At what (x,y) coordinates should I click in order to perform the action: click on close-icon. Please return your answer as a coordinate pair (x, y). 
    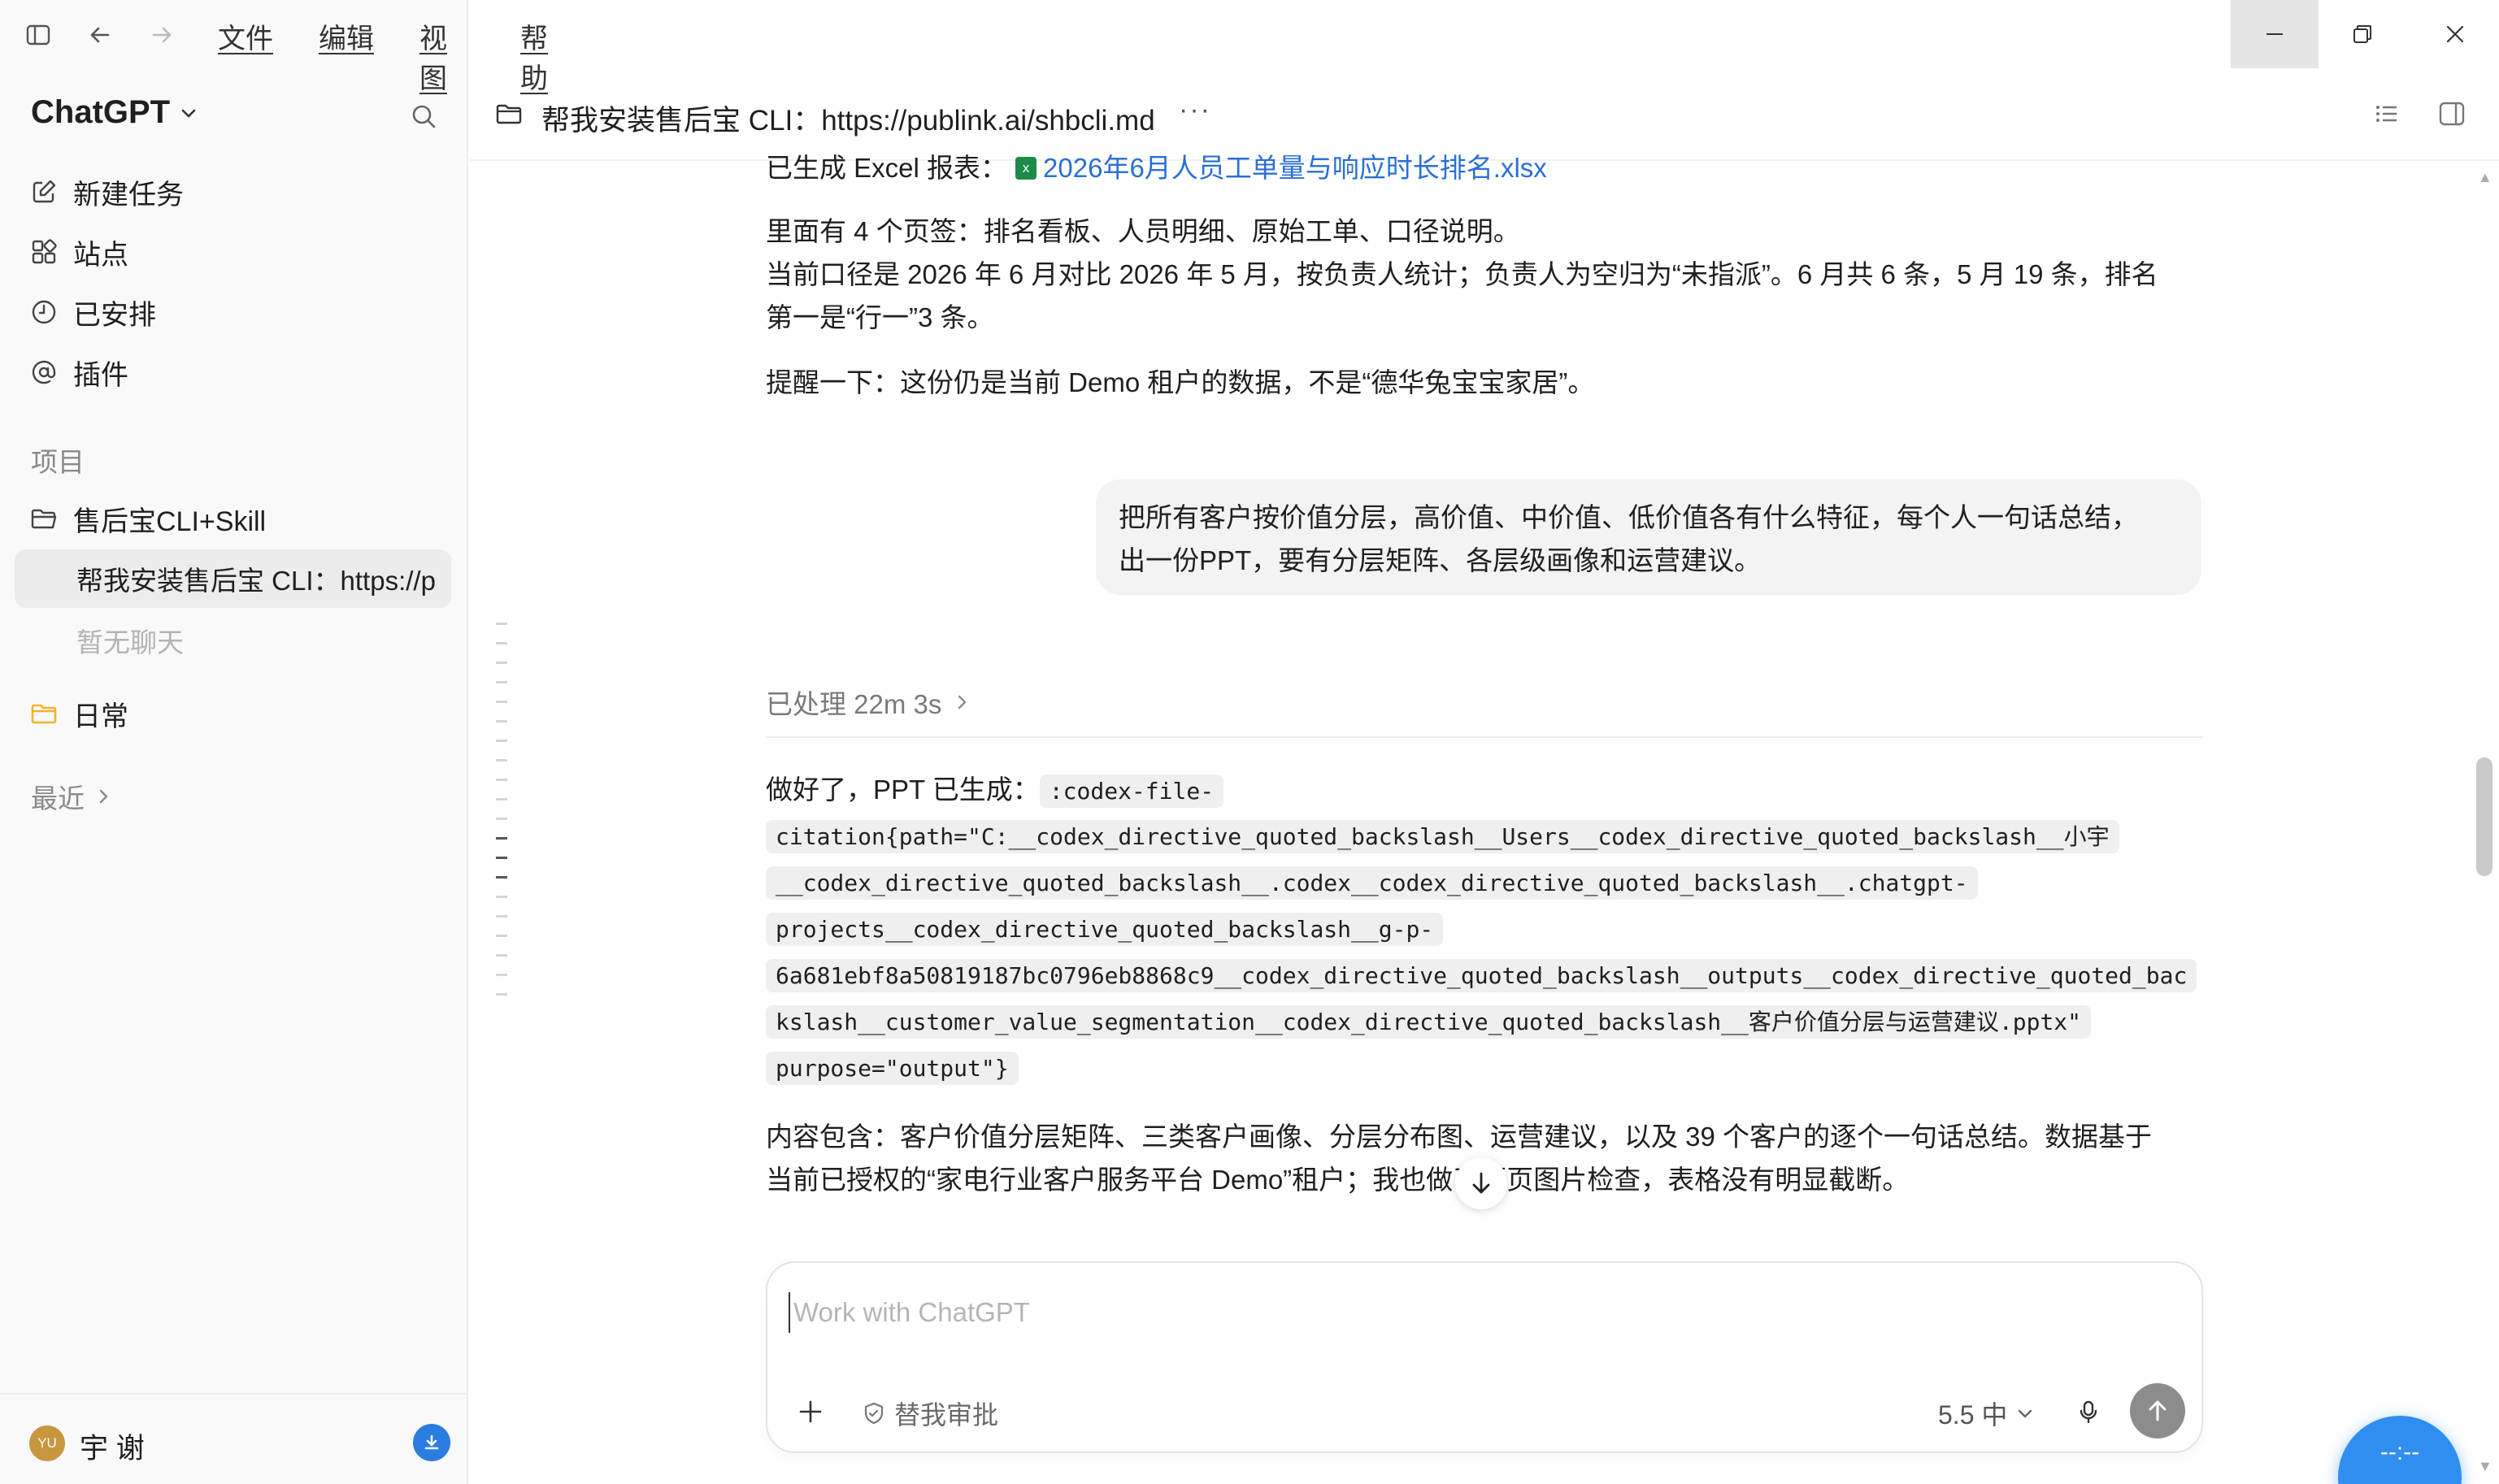
    Looking at the image, I should click on (2455, 34).